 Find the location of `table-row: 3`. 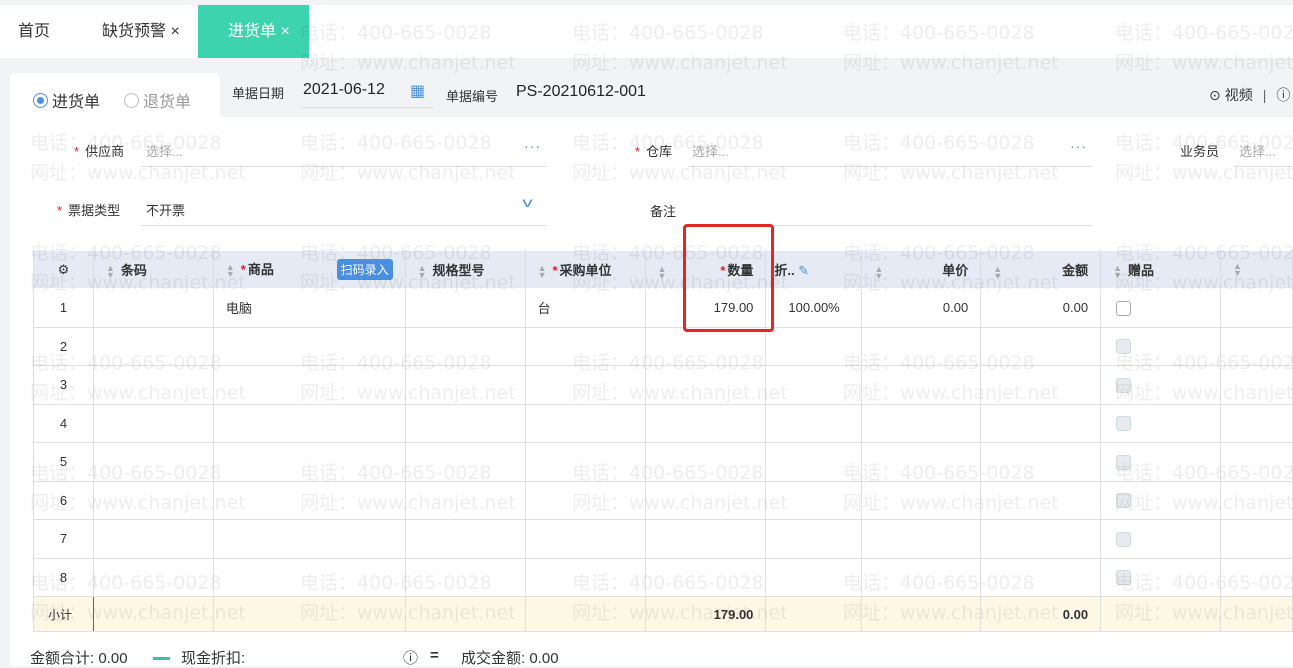

table-row: 3 is located at coordinates (663, 385).